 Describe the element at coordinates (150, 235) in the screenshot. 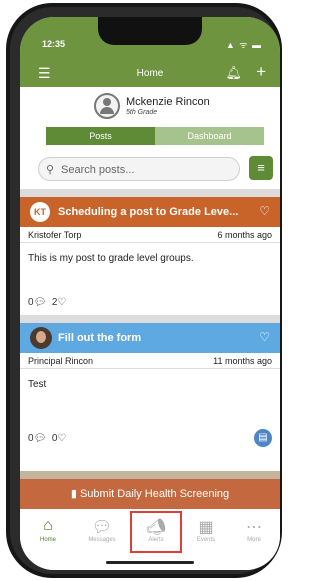

I see `post-meta: Kristofer Torp 6 months ago` at that location.